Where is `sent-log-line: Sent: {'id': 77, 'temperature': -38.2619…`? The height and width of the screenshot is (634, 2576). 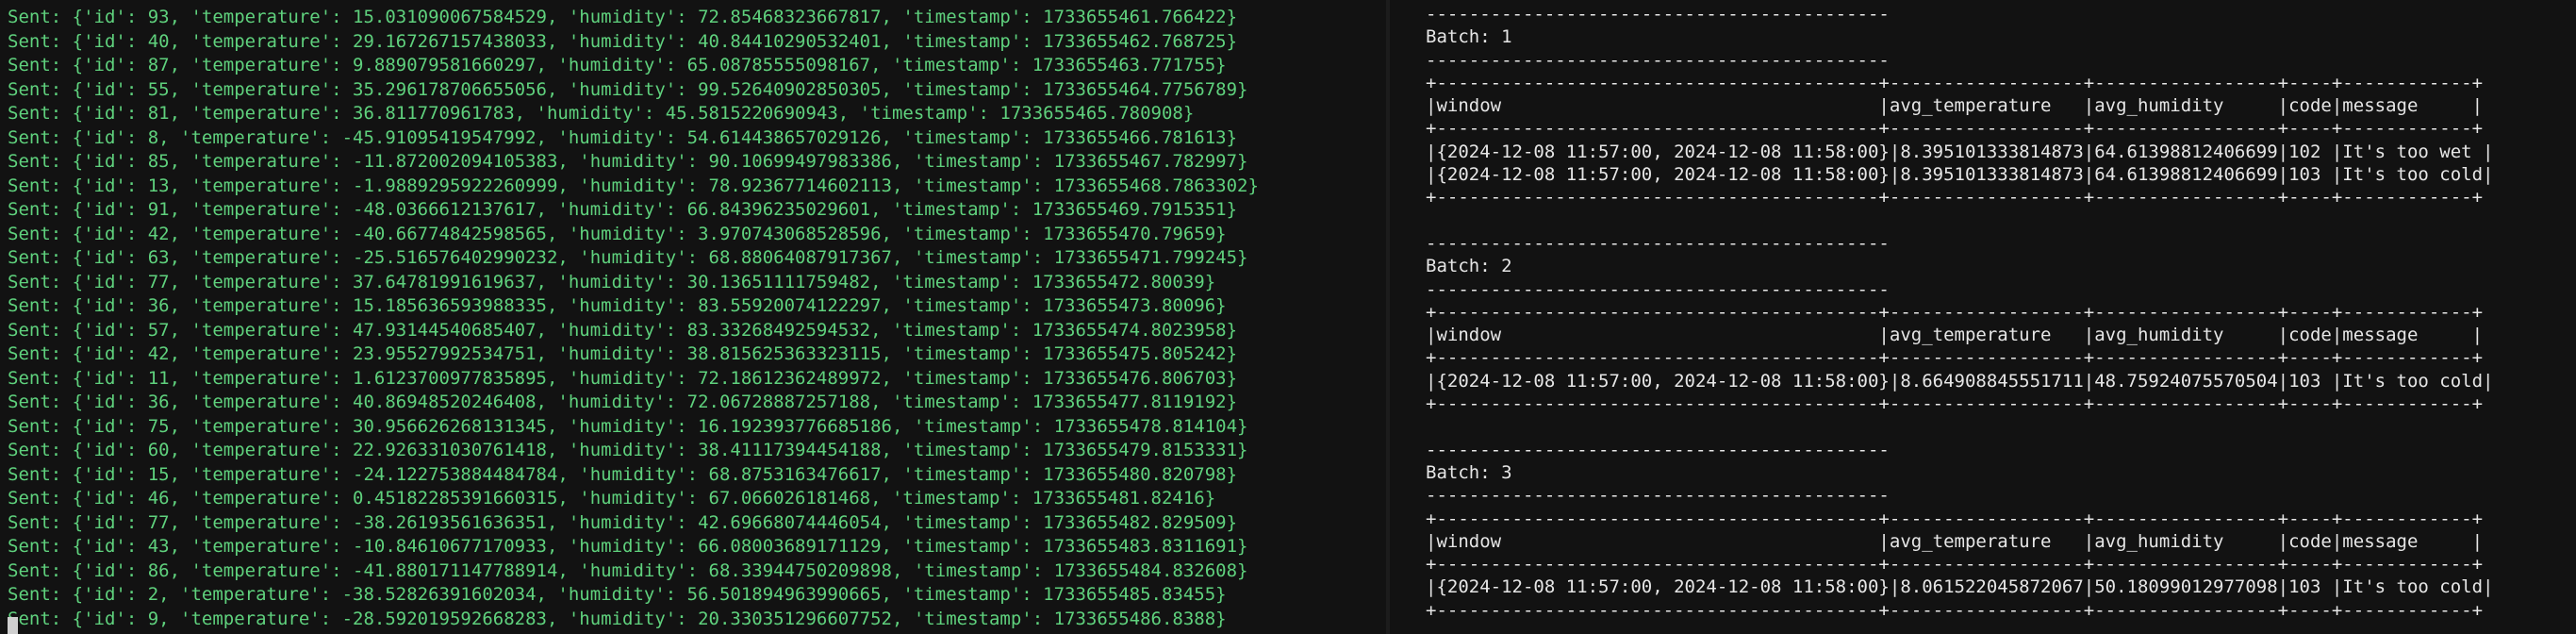
sent-log-line: Sent: {'id': 77, 'temperature': -38.2619… is located at coordinates (623, 522).